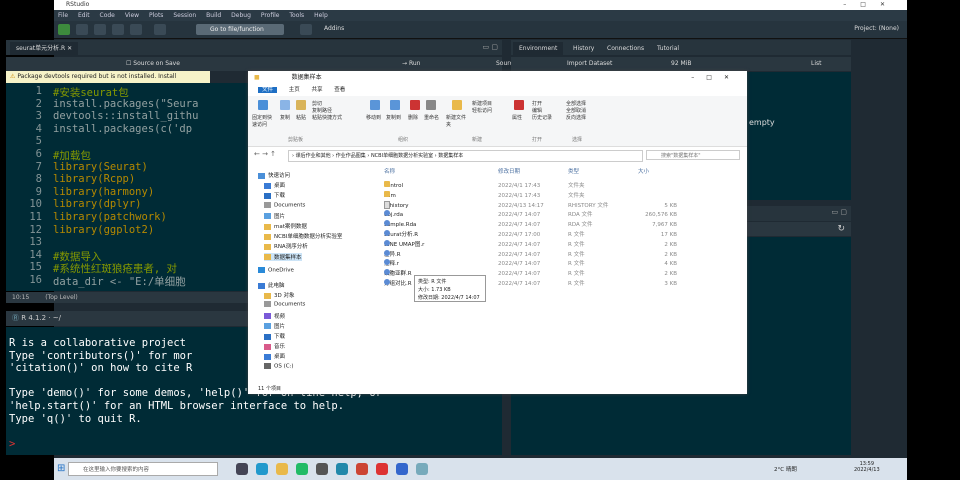  What do you see at coordinates (118, 29) in the screenshot?
I see `save-button` at bounding box center [118, 29].